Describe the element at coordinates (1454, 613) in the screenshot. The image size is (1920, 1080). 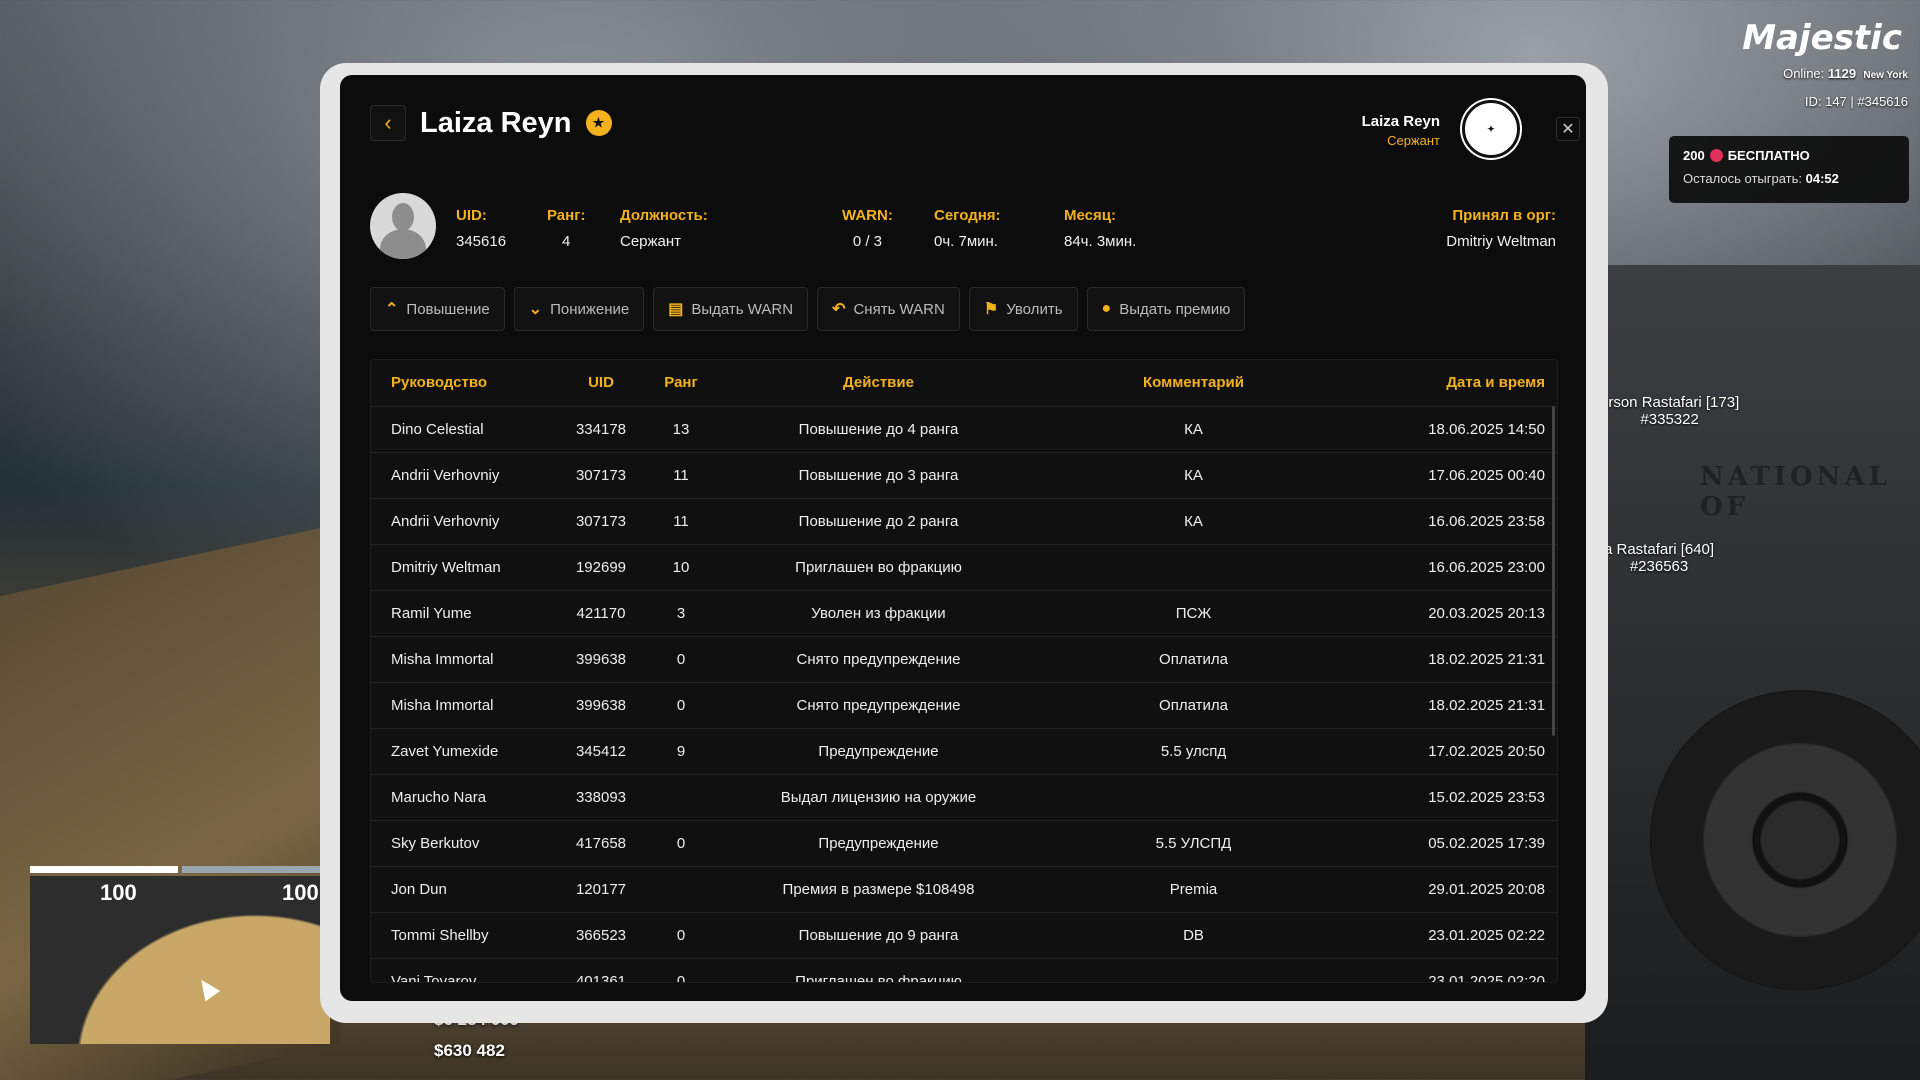
I see `row-datetime: 20.03.2025 20:13` at that location.